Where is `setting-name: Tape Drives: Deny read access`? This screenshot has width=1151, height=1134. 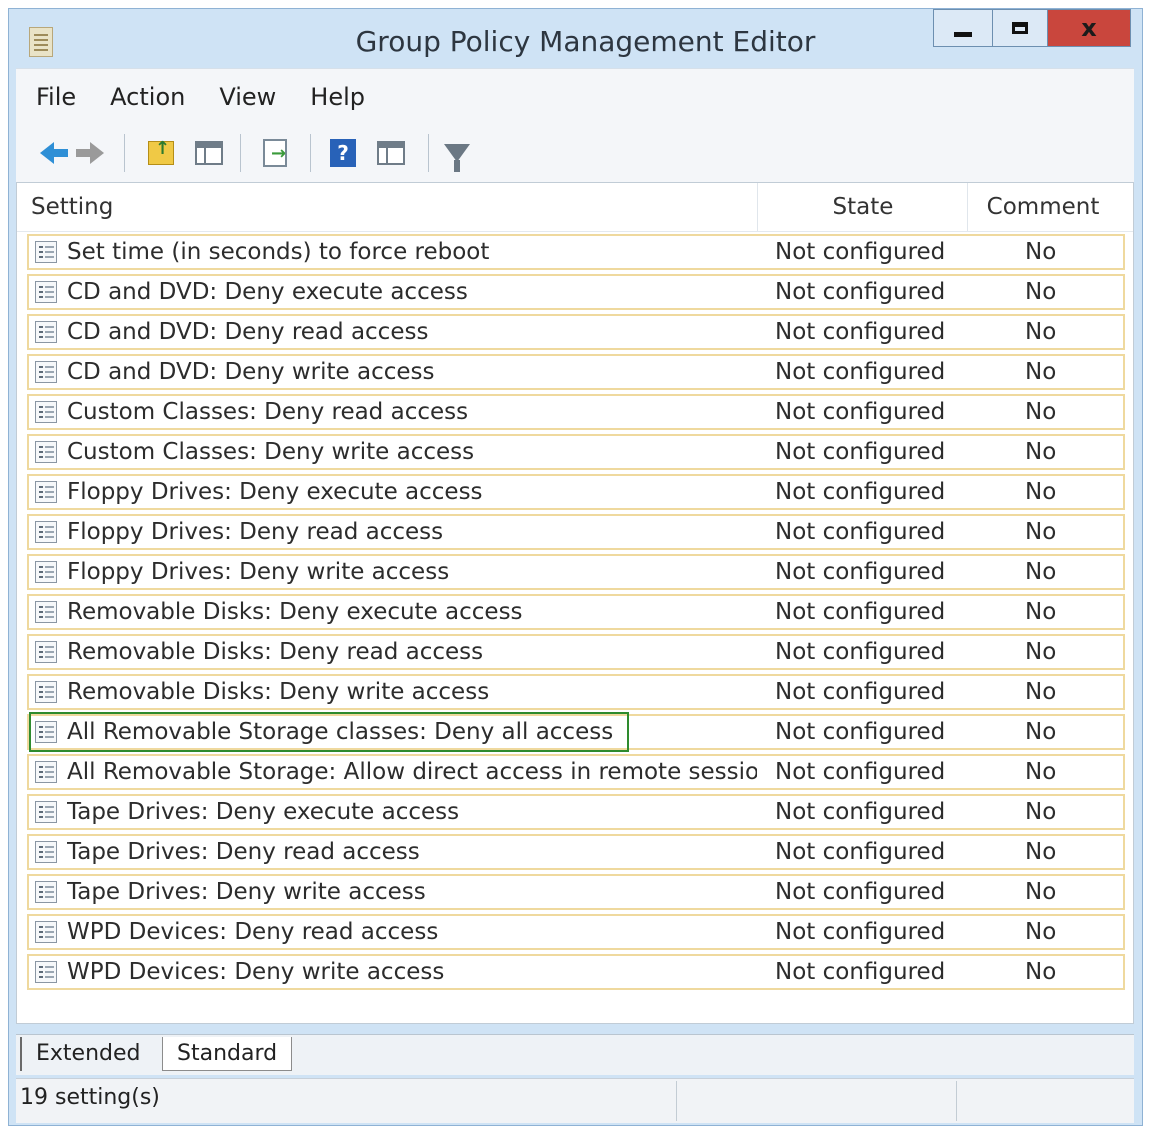 setting-name: Tape Drives: Deny read access is located at coordinates (243, 852).